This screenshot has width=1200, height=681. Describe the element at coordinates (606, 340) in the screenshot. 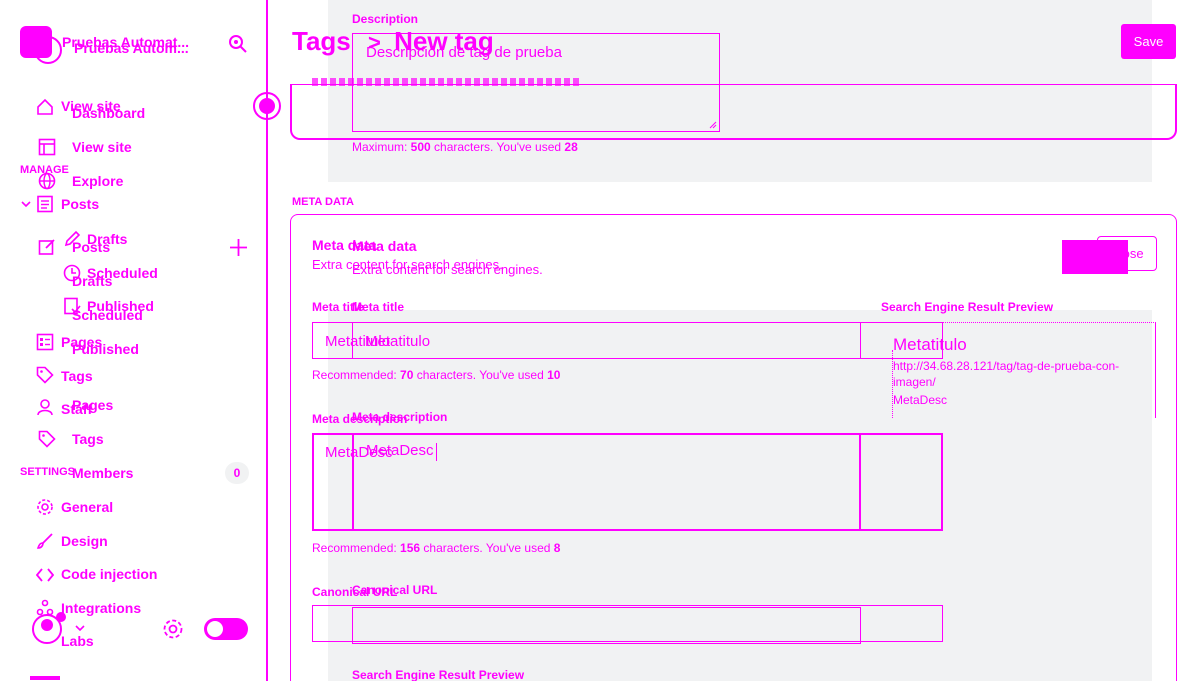

I see `meta-title-input-ghost: Metatitulo` at that location.